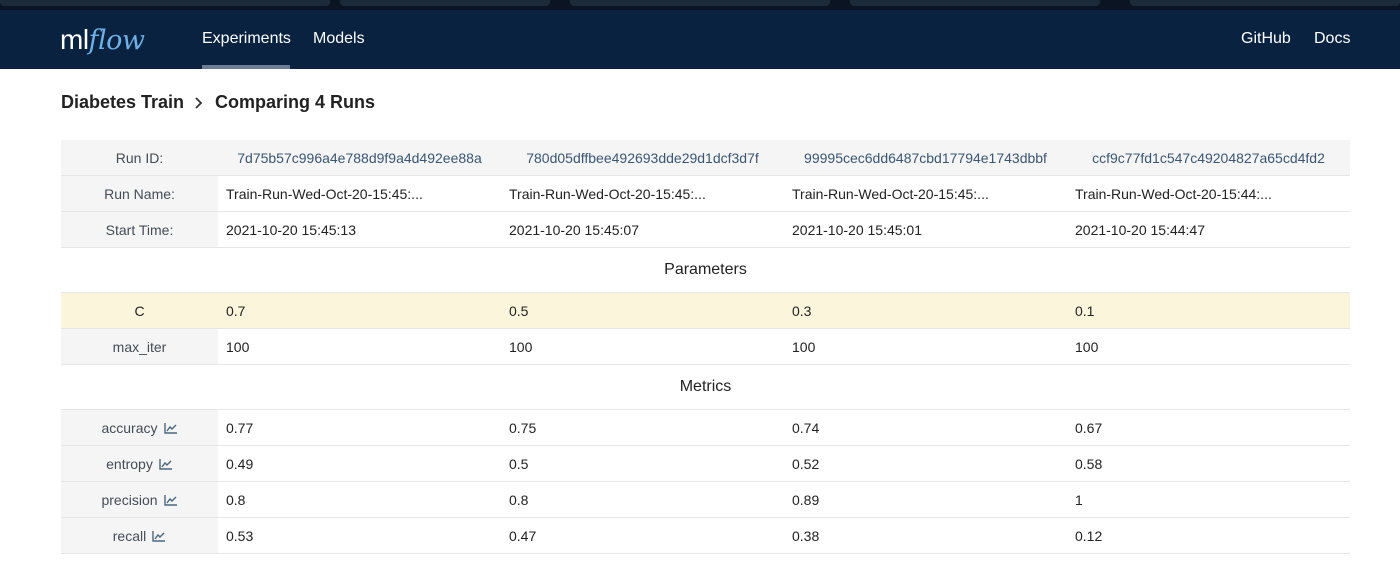  Describe the element at coordinates (519, 463) in the screenshot. I see `metric-value: 0.5` at that location.